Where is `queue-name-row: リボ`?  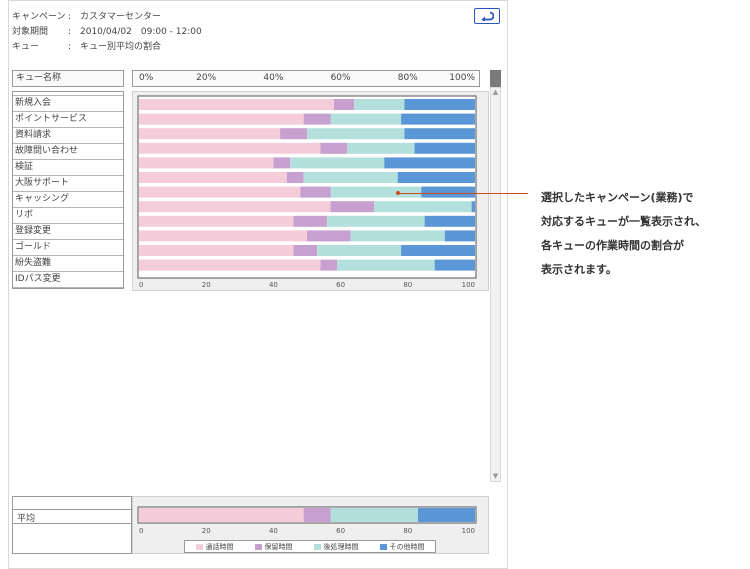 queue-name-row: リボ is located at coordinates (68, 216).